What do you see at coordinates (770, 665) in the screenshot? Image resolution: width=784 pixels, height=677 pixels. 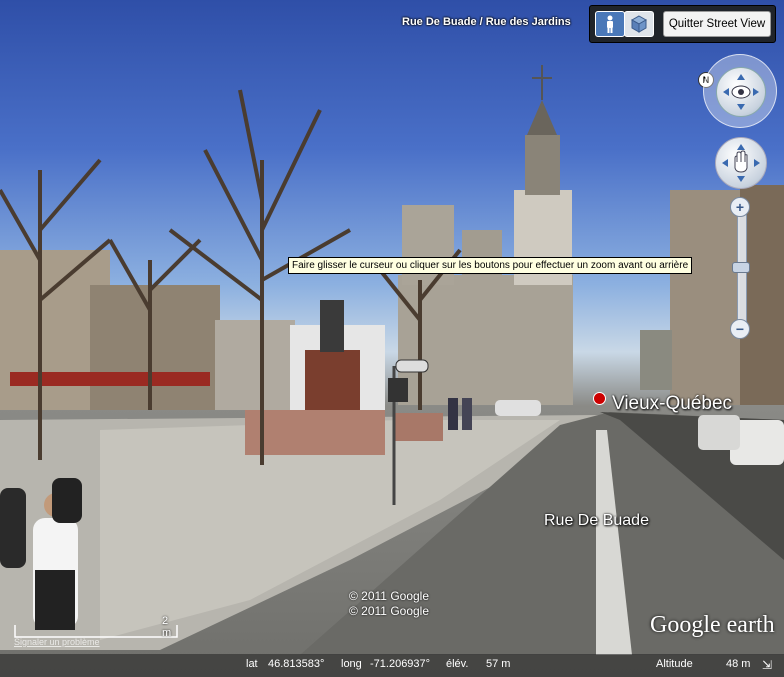 I see `resize-grip-icon: ⇲` at bounding box center [770, 665].